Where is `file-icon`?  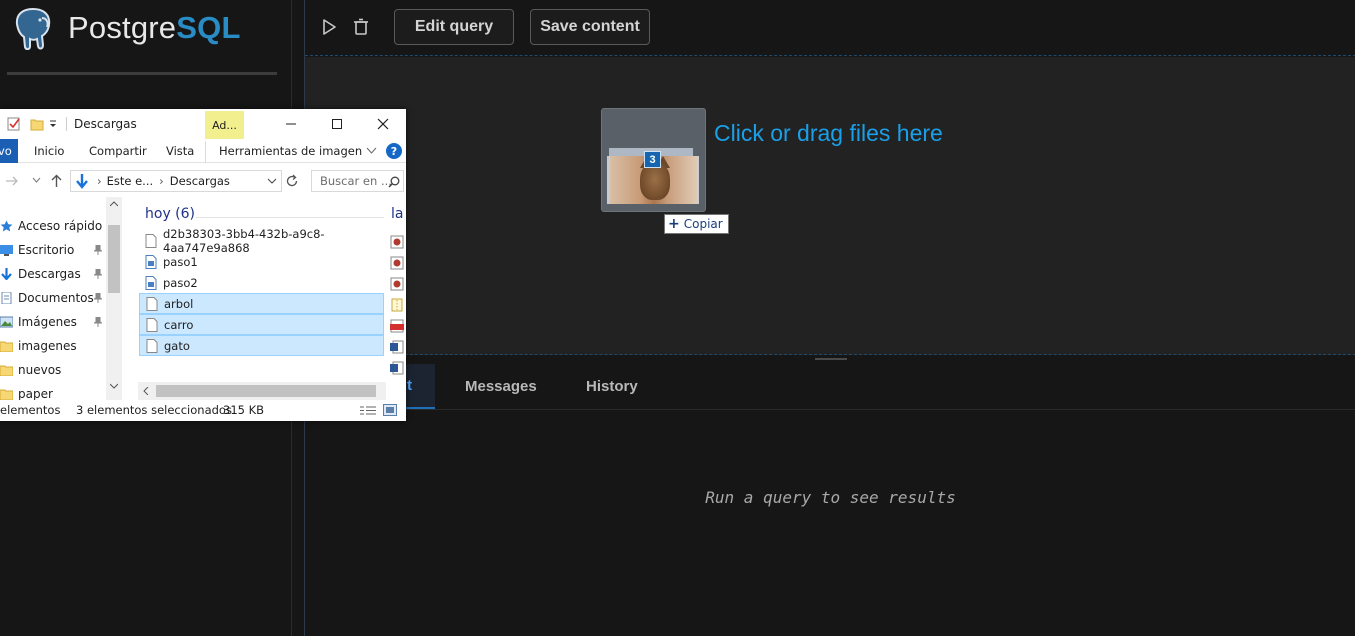
file-icon is located at coordinates (152, 303).